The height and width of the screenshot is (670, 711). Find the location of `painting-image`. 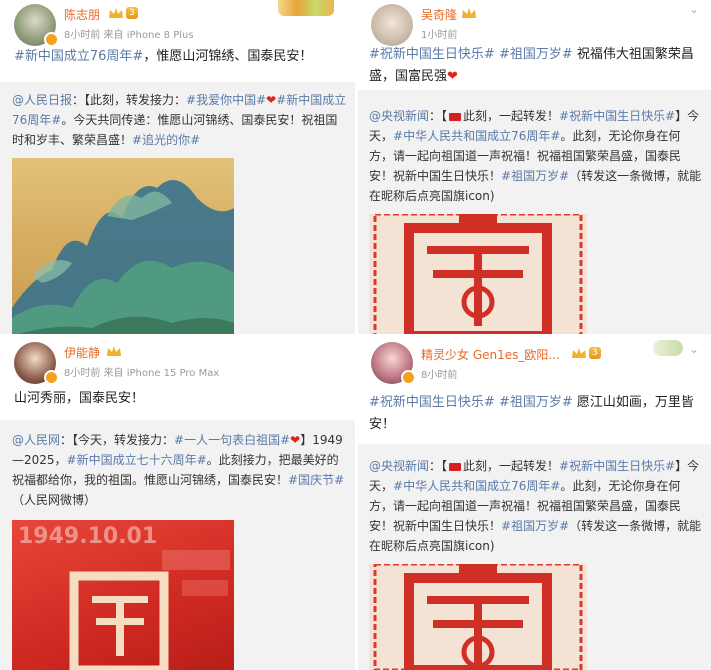

painting-image is located at coordinates (123, 247).